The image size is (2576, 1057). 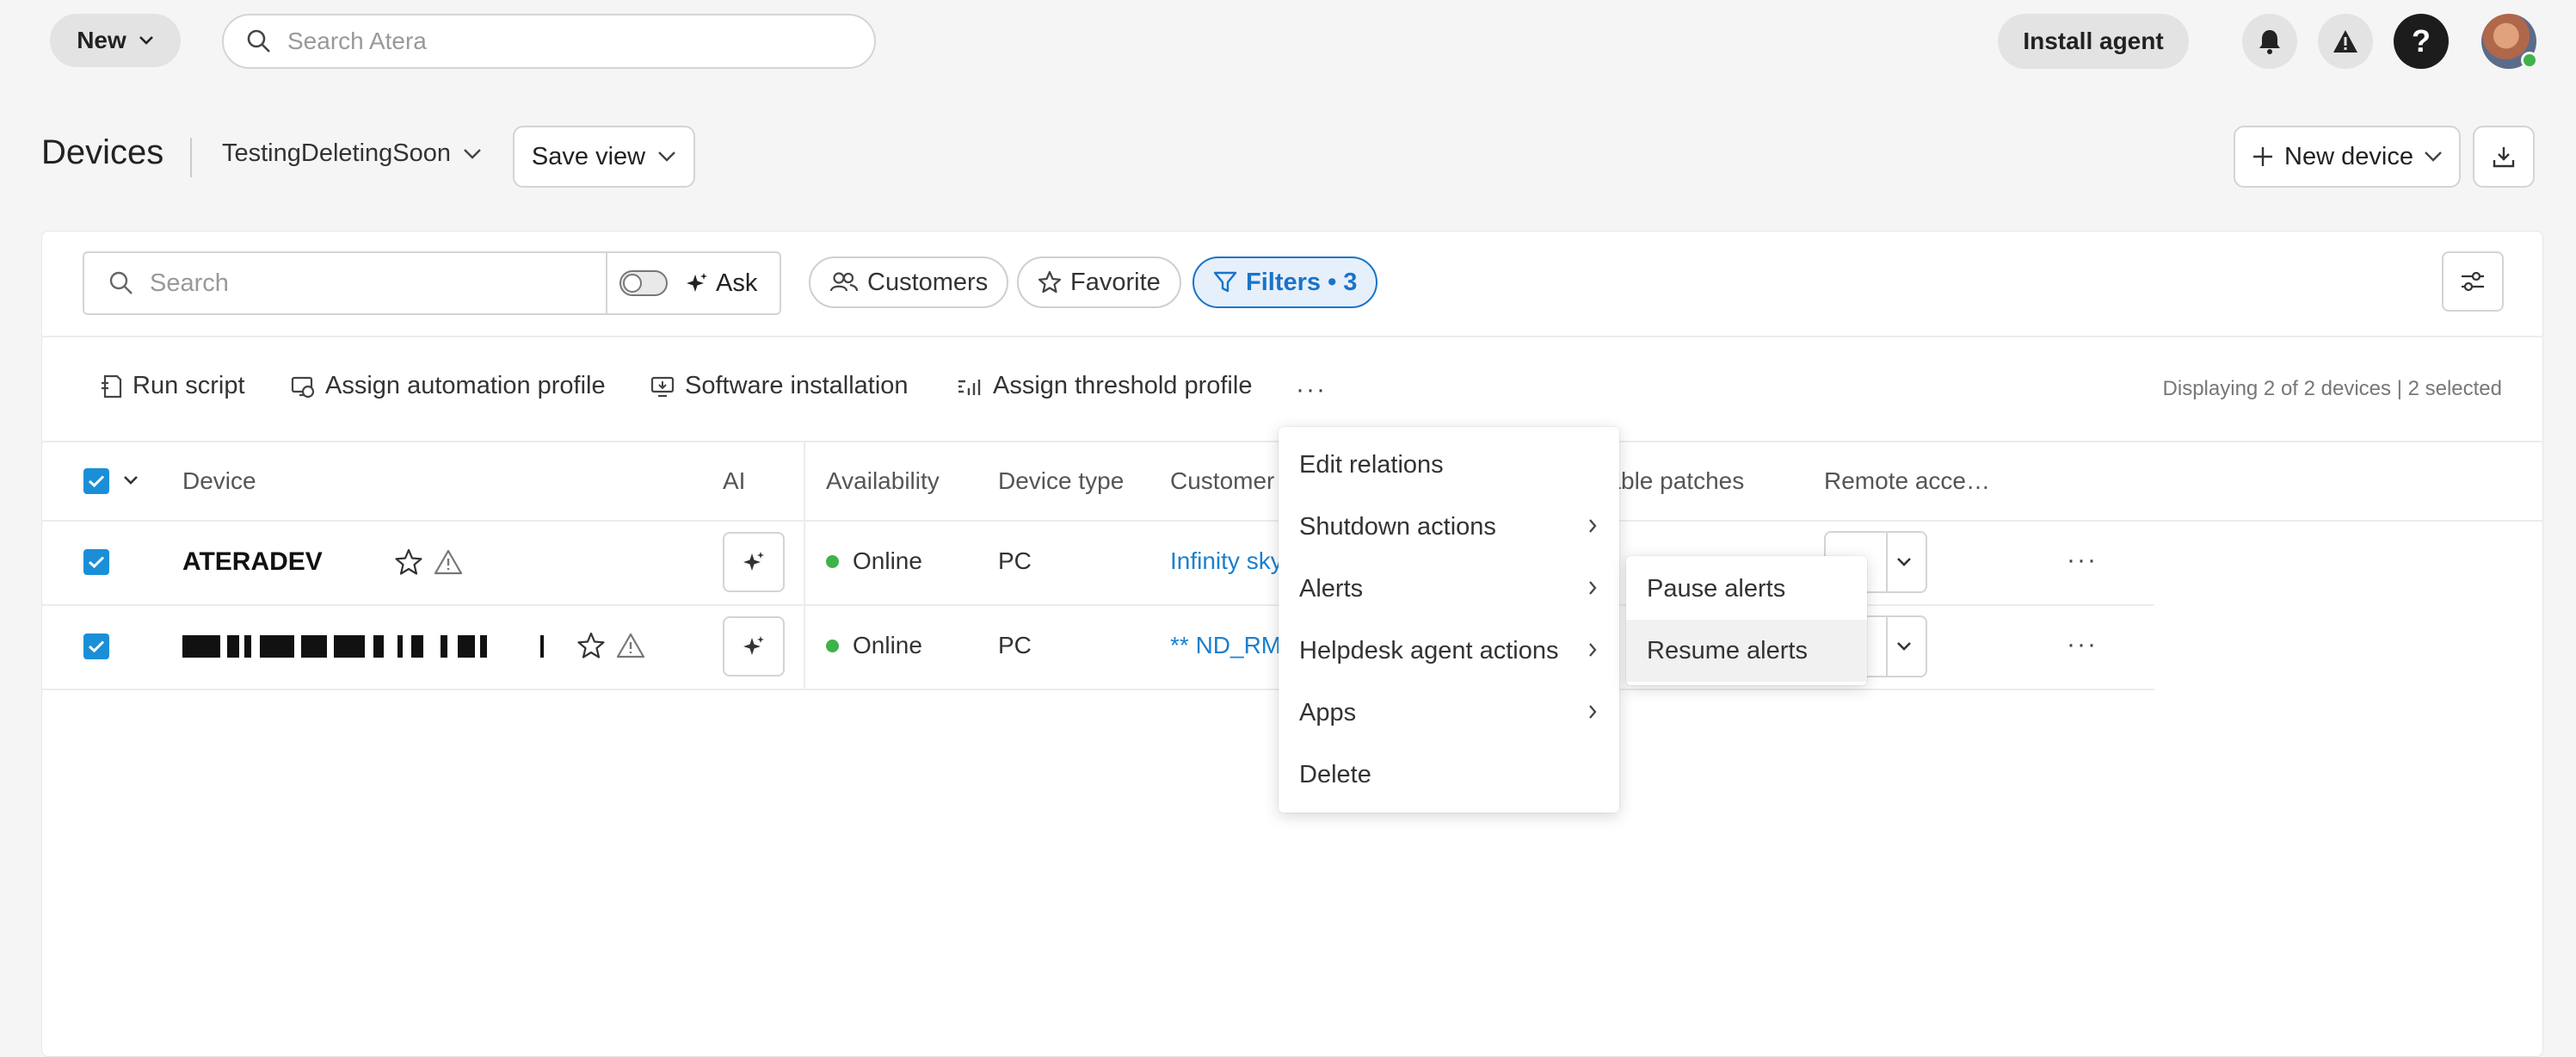 I want to click on availability-cell: Online, so click(x=874, y=561).